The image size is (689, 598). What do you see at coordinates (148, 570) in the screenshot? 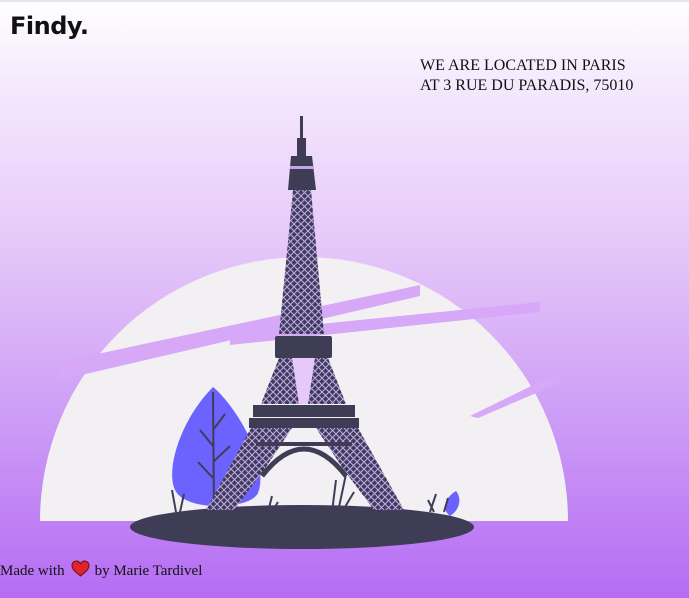
I see `footer-author: by Marie Tardivel` at bounding box center [148, 570].